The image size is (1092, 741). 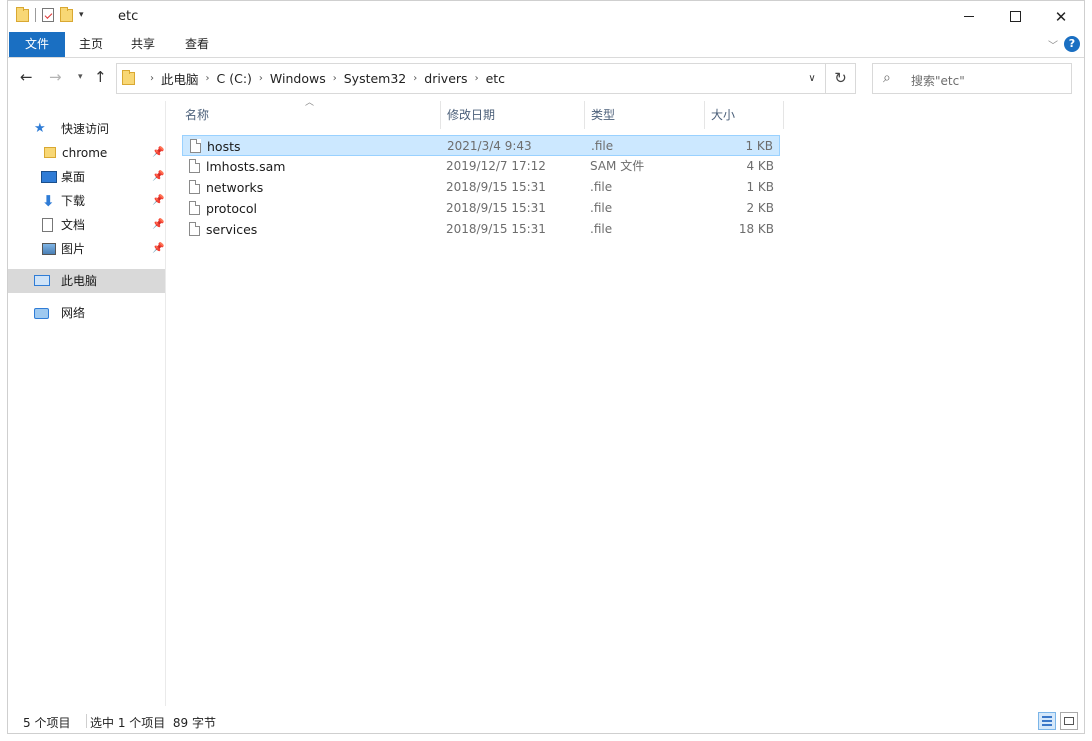 I want to click on refresh-icon: ↻, so click(x=840, y=78).